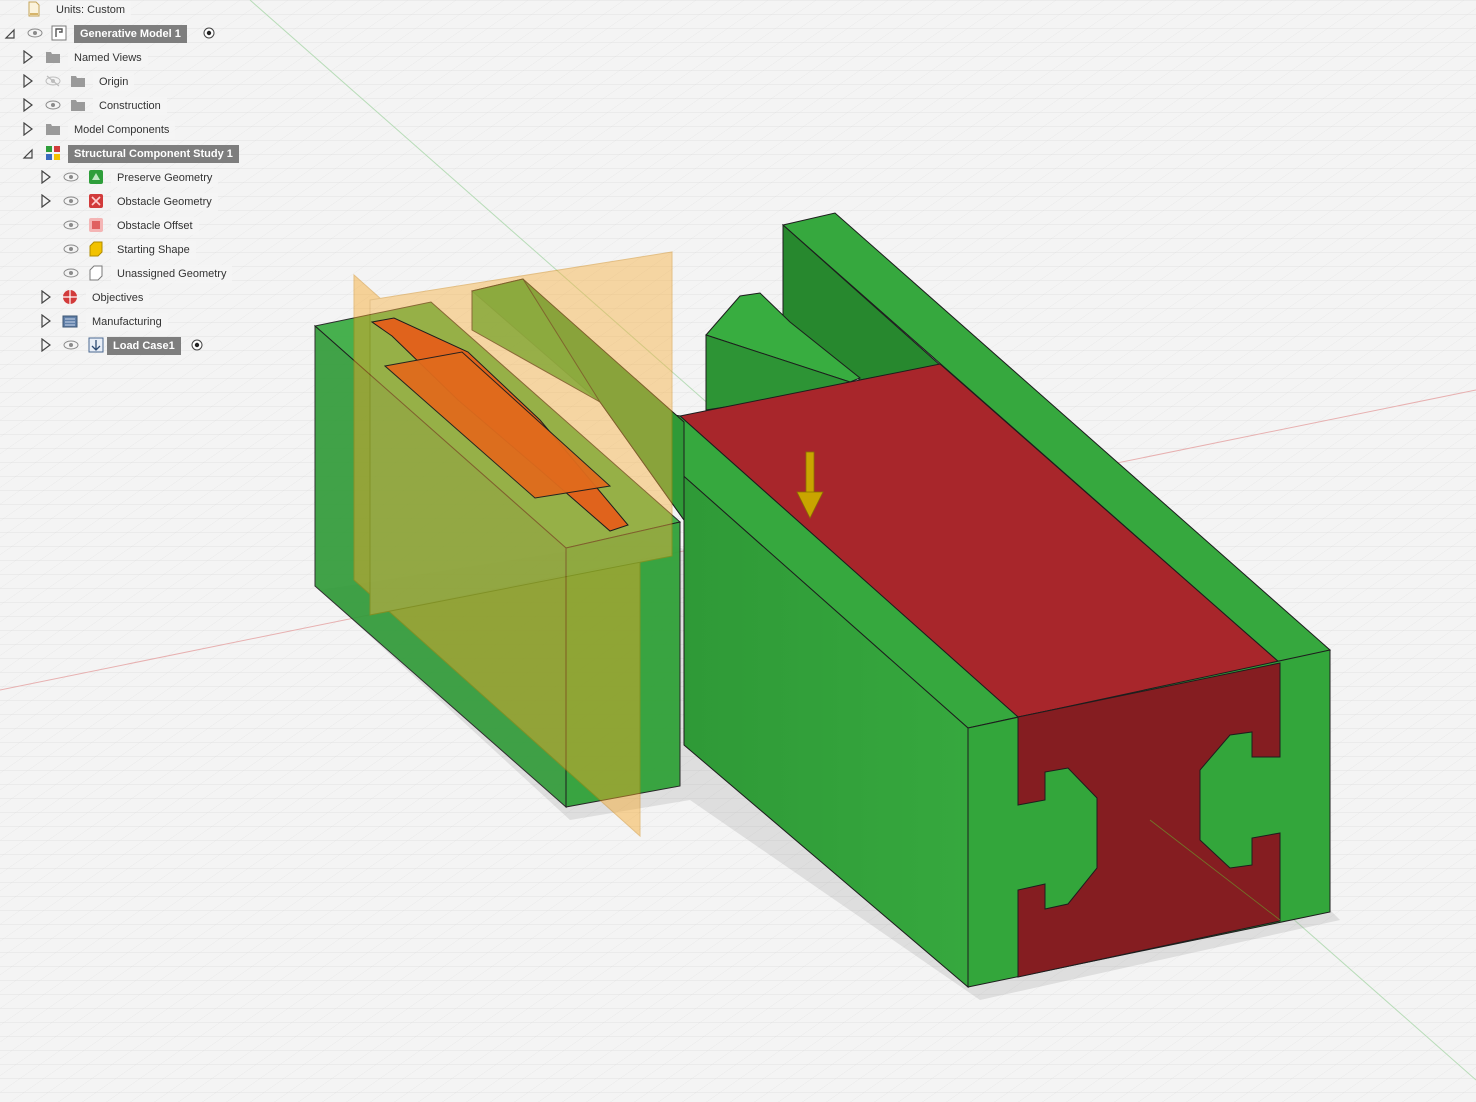 This screenshot has width=1476, height=1102. What do you see at coordinates (87, 105) in the screenshot?
I see `tree-item-construction: Construction` at bounding box center [87, 105].